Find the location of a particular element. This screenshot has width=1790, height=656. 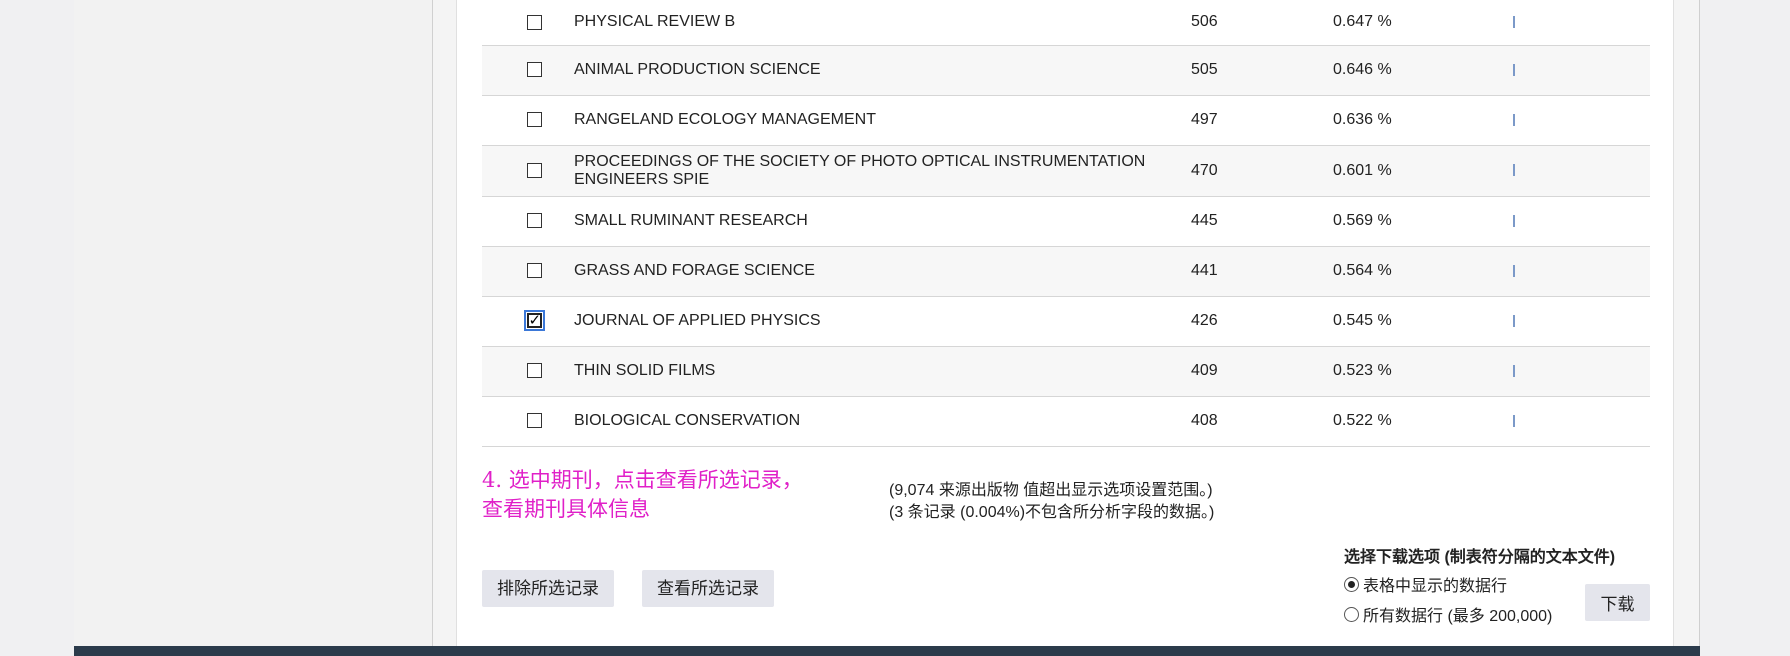

download-button: 下载 is located at coordinates (1617, 602).